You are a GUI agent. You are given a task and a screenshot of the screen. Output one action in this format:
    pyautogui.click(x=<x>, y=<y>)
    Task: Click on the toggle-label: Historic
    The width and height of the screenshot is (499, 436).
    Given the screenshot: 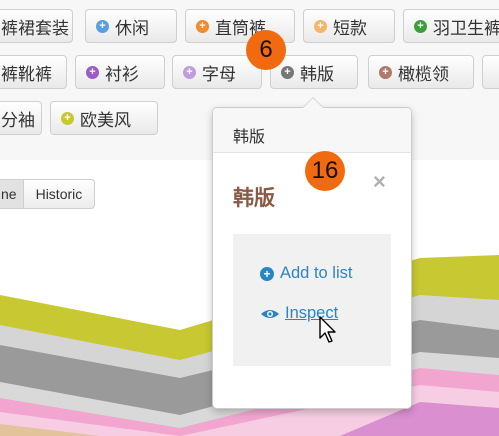 What is the action you would take?
    pyautogui.click(x=59, y=194)
    